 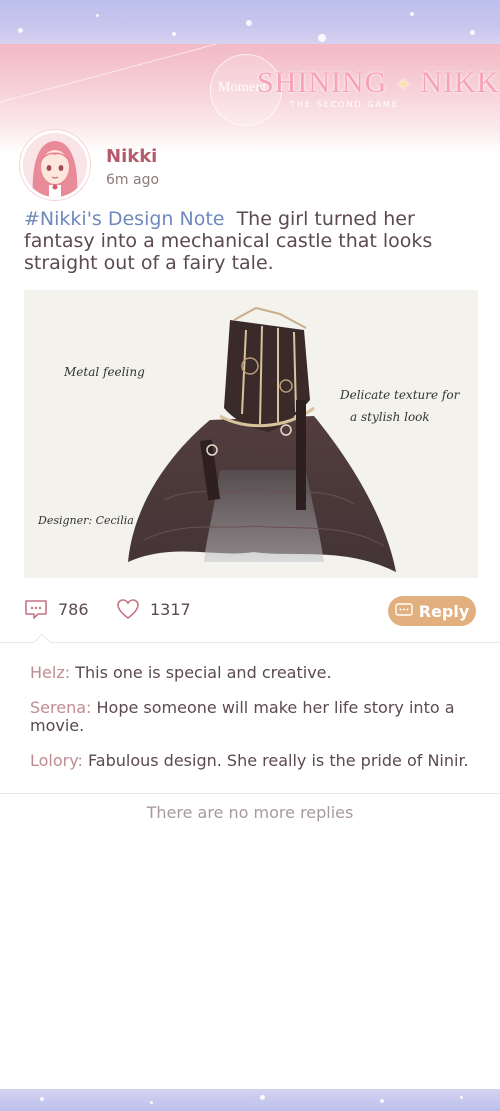 What do you see at coordinates (444, 611) in the screenshot?
I see `reply-label: Reply` at bounding box center [444, 611].